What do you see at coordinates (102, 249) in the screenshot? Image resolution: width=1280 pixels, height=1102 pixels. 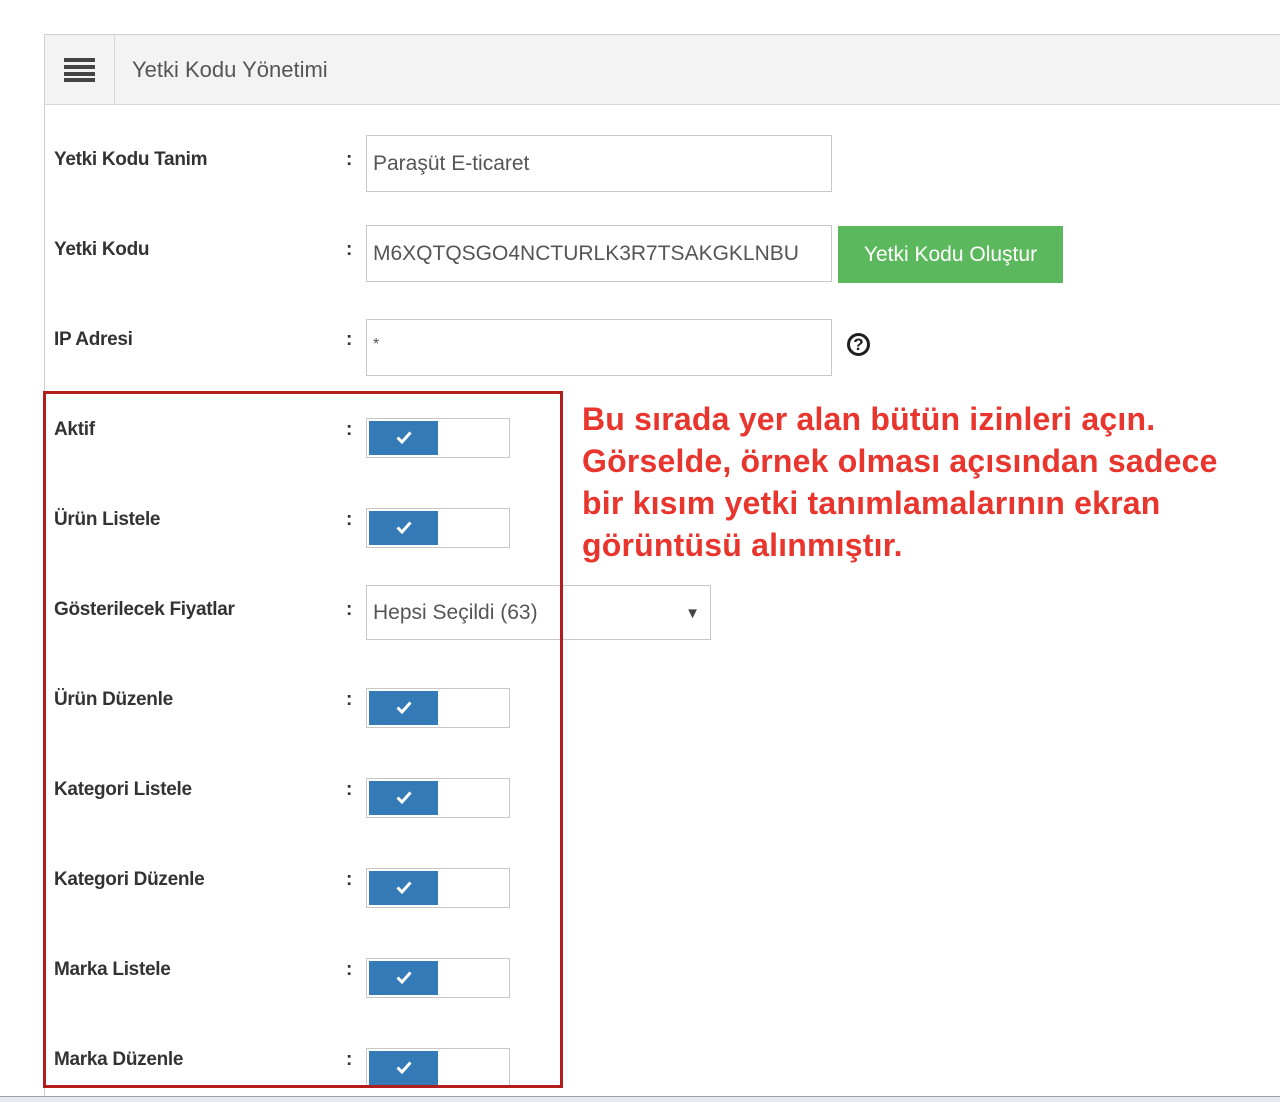 I see `code-label: Yetki Kodu` at bounding box center [102, 249].